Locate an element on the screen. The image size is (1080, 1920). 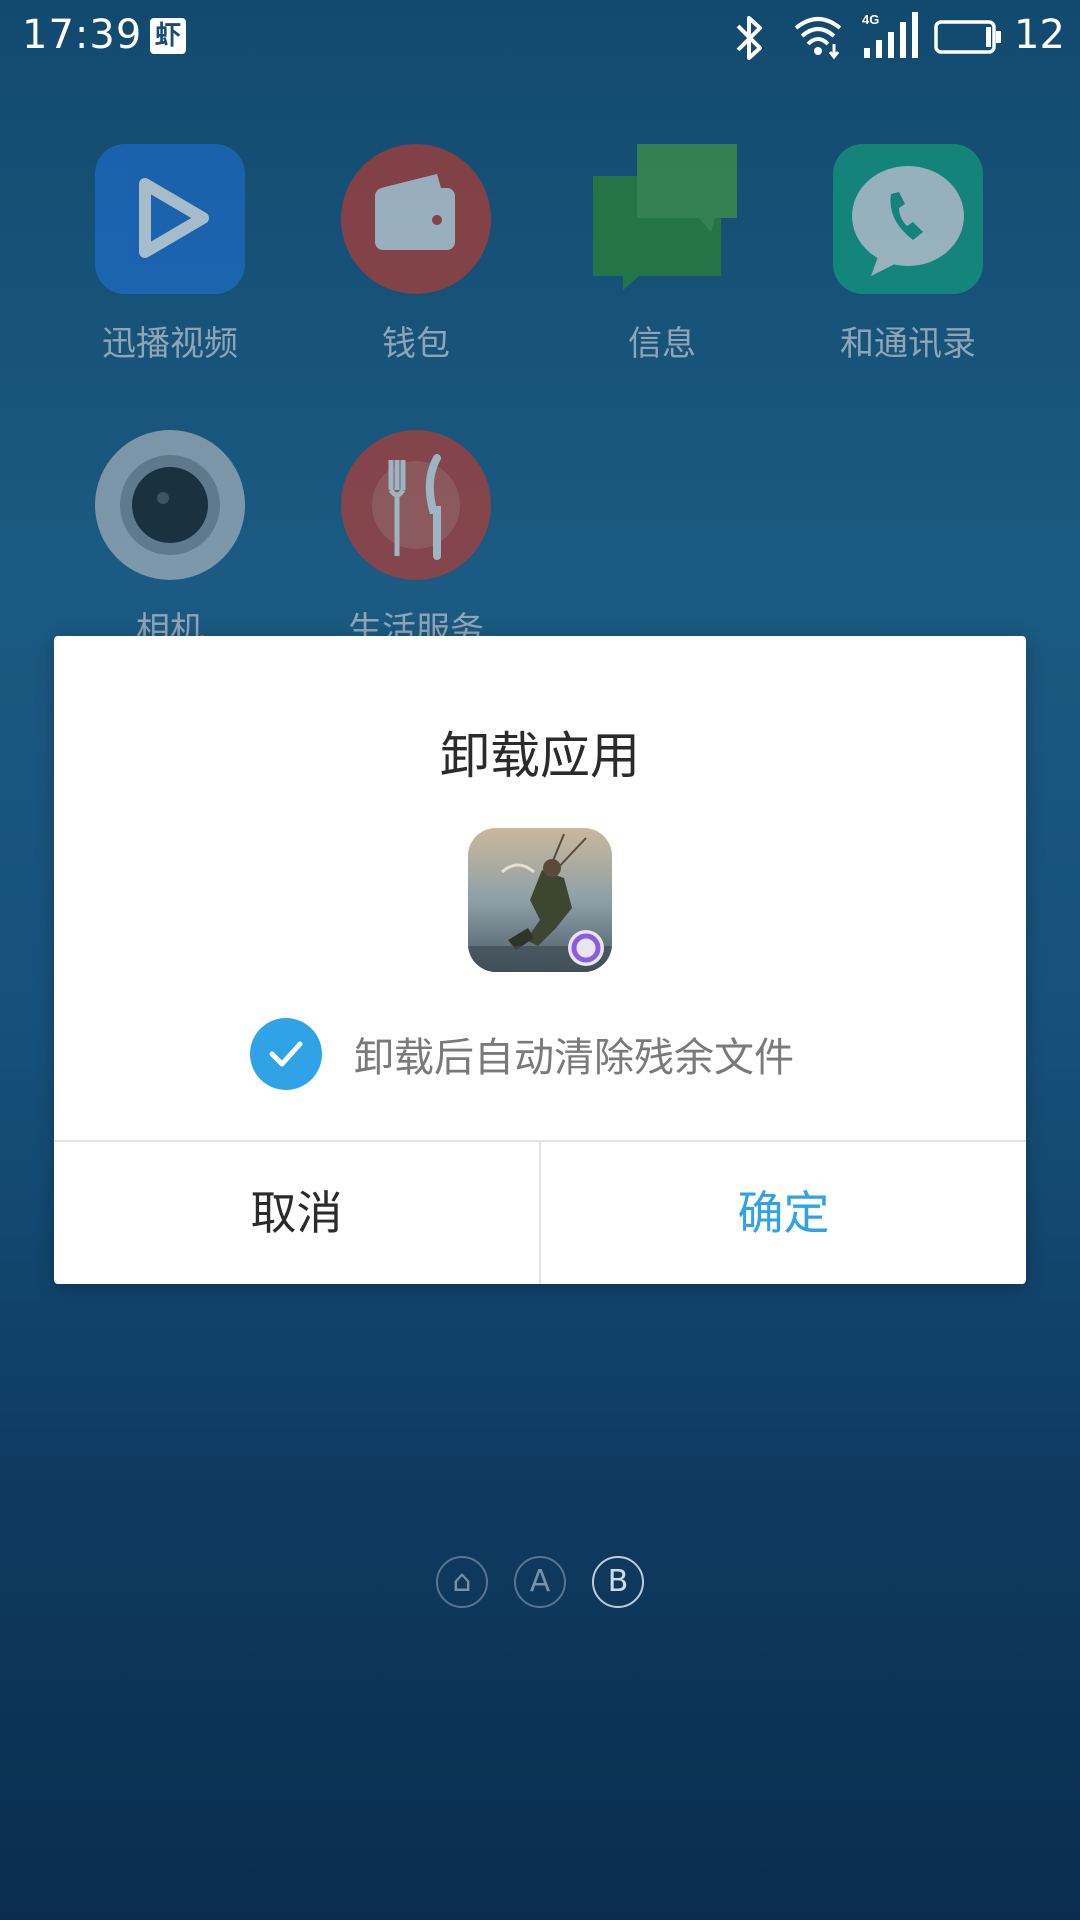
checkmark-icon is located at coordinates (286, 1054).